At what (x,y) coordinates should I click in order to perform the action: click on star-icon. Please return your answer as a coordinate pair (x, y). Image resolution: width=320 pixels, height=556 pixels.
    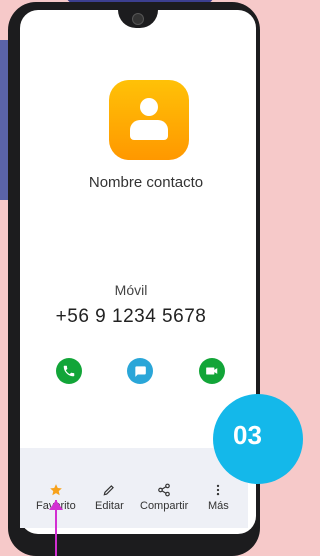
    Looking at the image, I should click on (56, 490).